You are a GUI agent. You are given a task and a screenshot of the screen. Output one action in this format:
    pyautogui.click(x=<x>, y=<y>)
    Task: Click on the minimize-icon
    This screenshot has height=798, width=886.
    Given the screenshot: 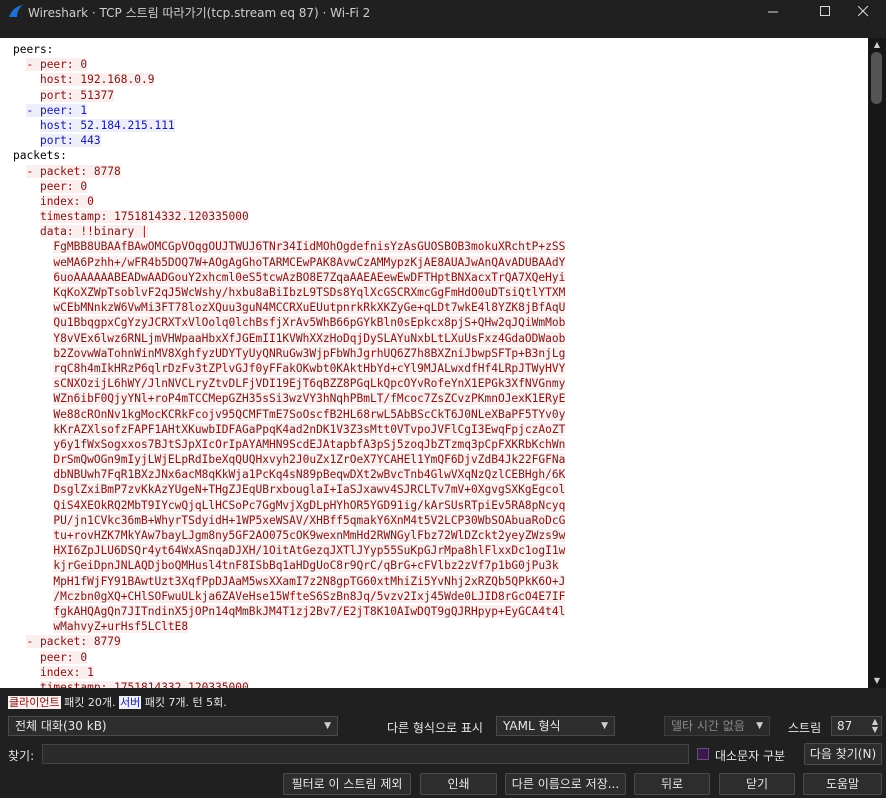 What is the action you would take?
    pyautogui.click(x=773, y=11)
    